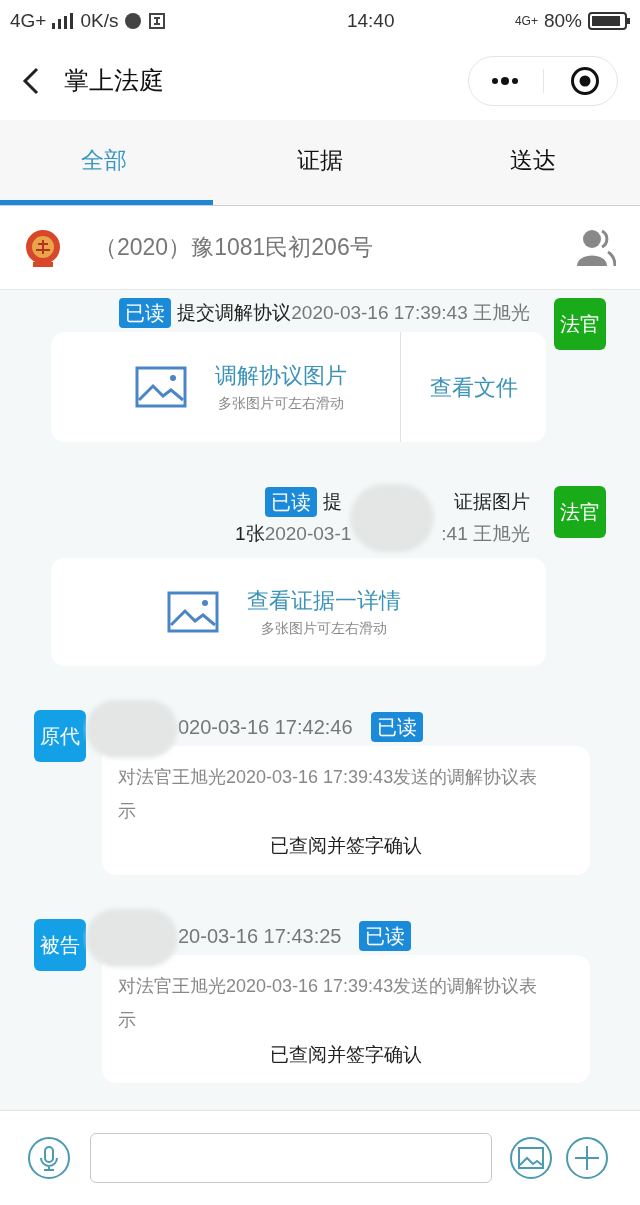 The width and height of the screenshot is (640, 1205). What do you see at coordinates (585, 81) in the screenshot?
I see `close-icon` at bounding box center [585, 81].